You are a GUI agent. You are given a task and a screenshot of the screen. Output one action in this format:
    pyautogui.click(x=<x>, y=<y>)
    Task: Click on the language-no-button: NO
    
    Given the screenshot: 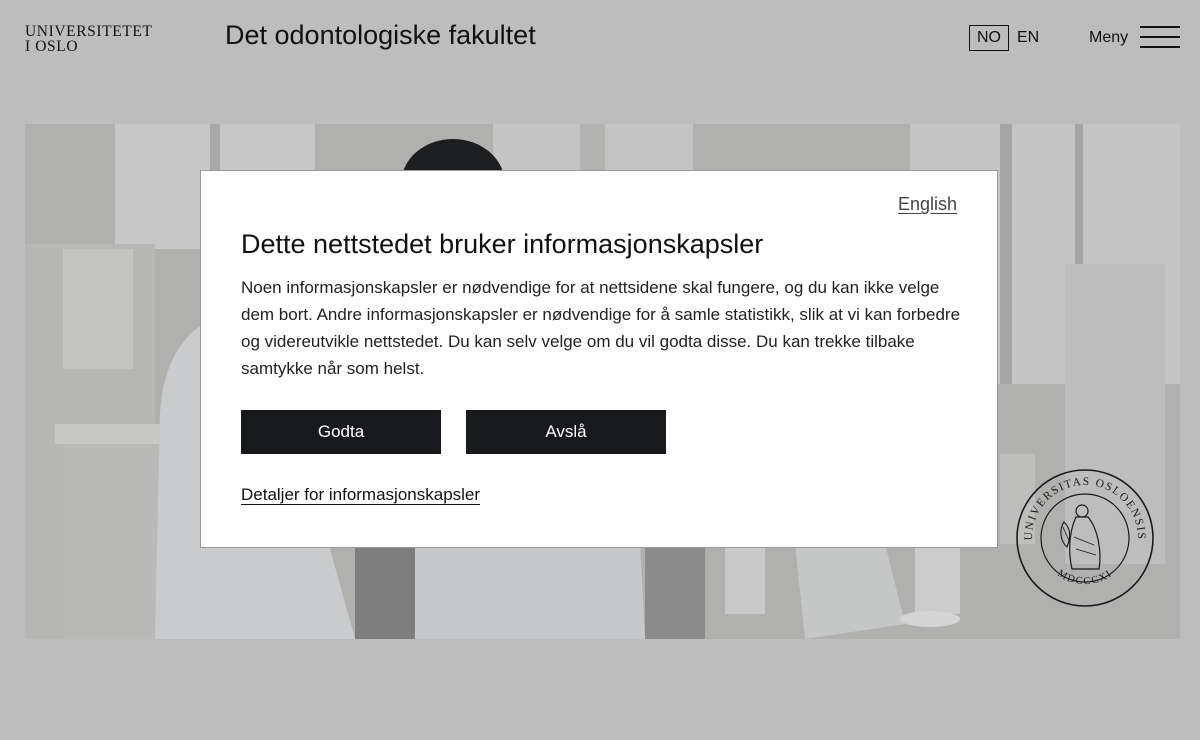 What is the action you would take?
    pyautogui.click(x=989, y=38)
    